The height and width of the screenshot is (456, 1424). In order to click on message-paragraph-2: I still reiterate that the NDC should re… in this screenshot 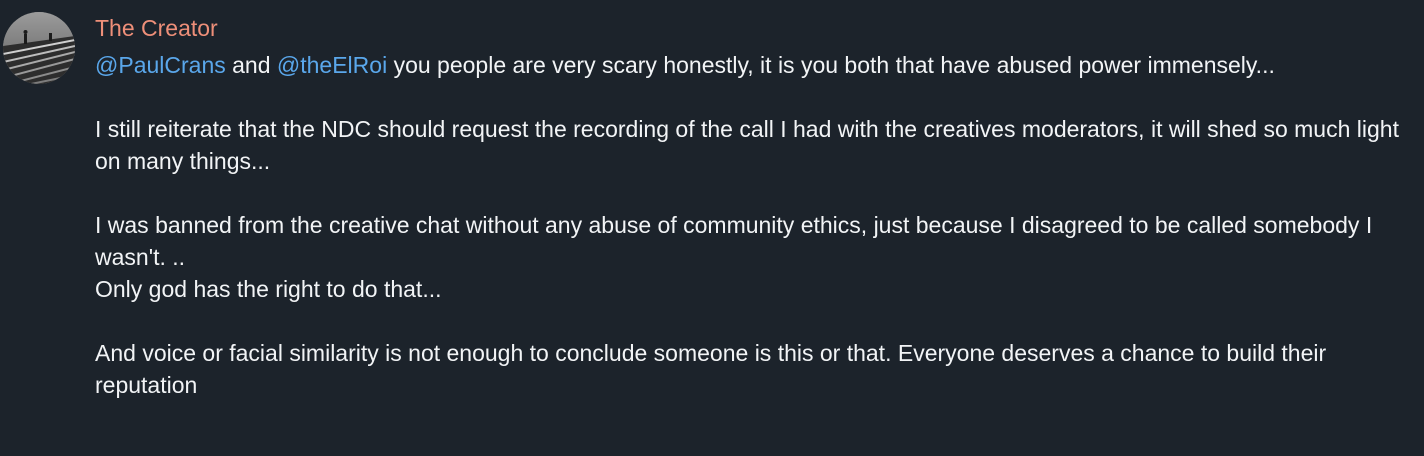, I will do `click(747, 145)`.